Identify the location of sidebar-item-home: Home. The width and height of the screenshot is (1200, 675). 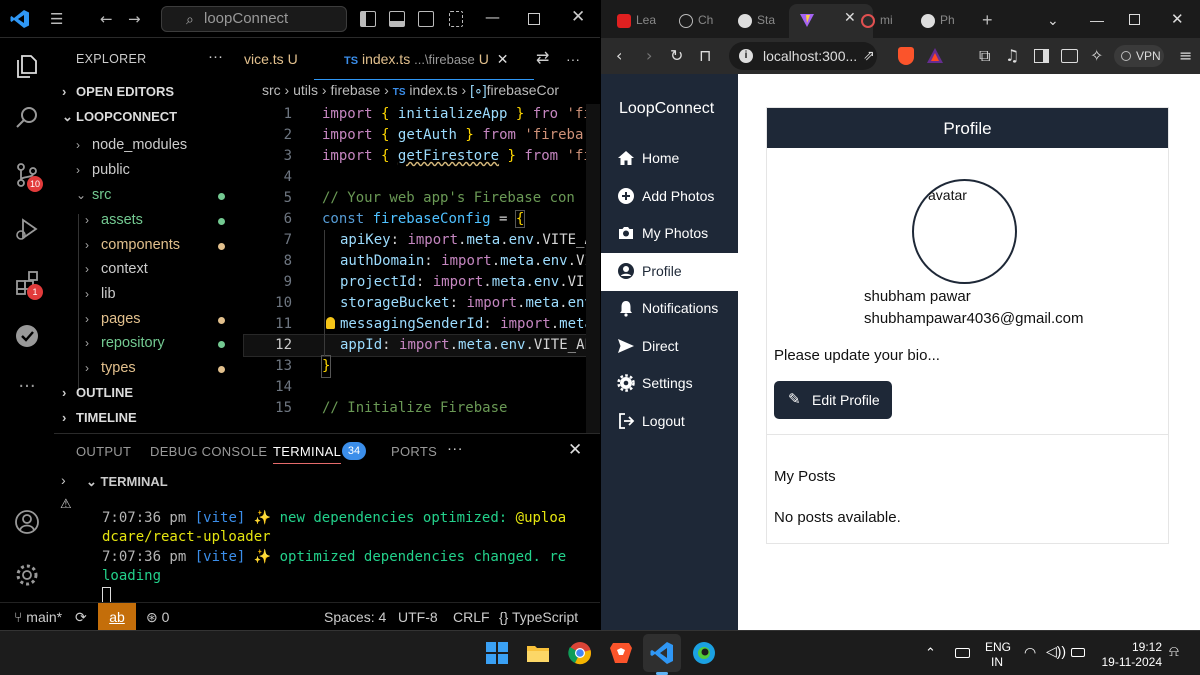
(669, 159).